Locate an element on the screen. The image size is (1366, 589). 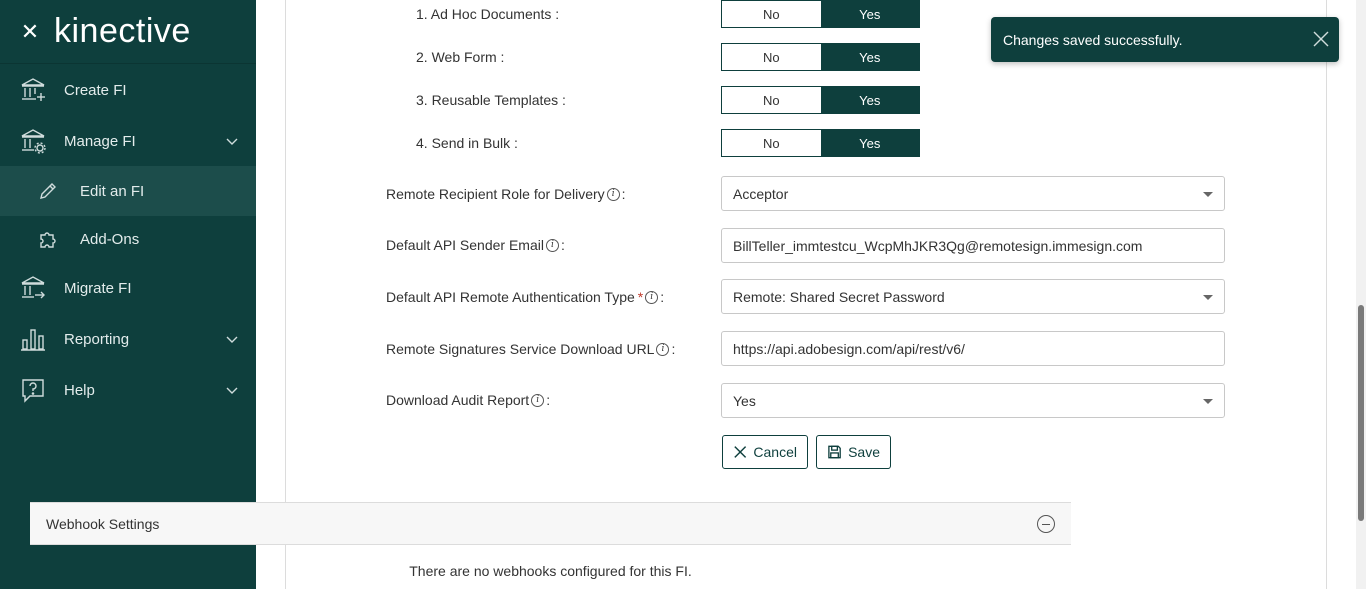
question-bubble-icon is located at coordinates (33, 391).